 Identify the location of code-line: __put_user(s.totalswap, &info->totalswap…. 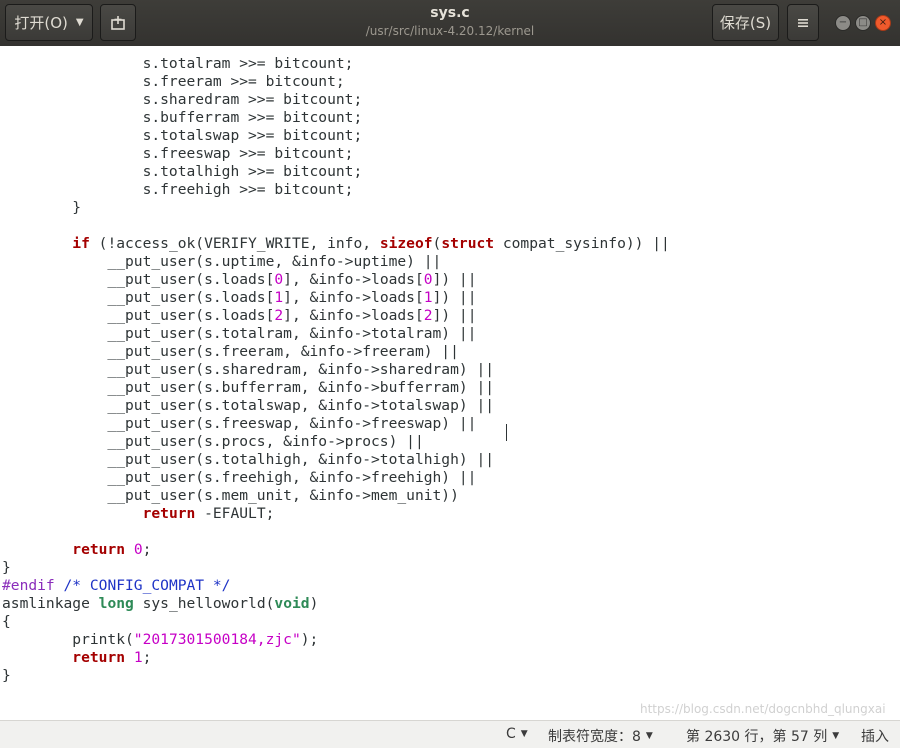
(336, 406).